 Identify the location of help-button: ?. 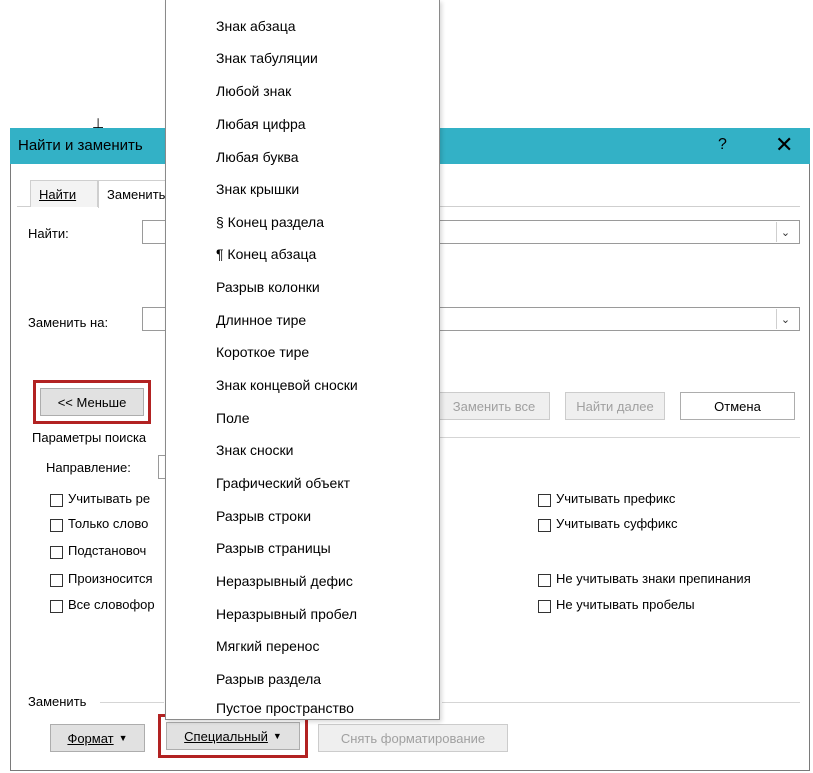
(722, 145).